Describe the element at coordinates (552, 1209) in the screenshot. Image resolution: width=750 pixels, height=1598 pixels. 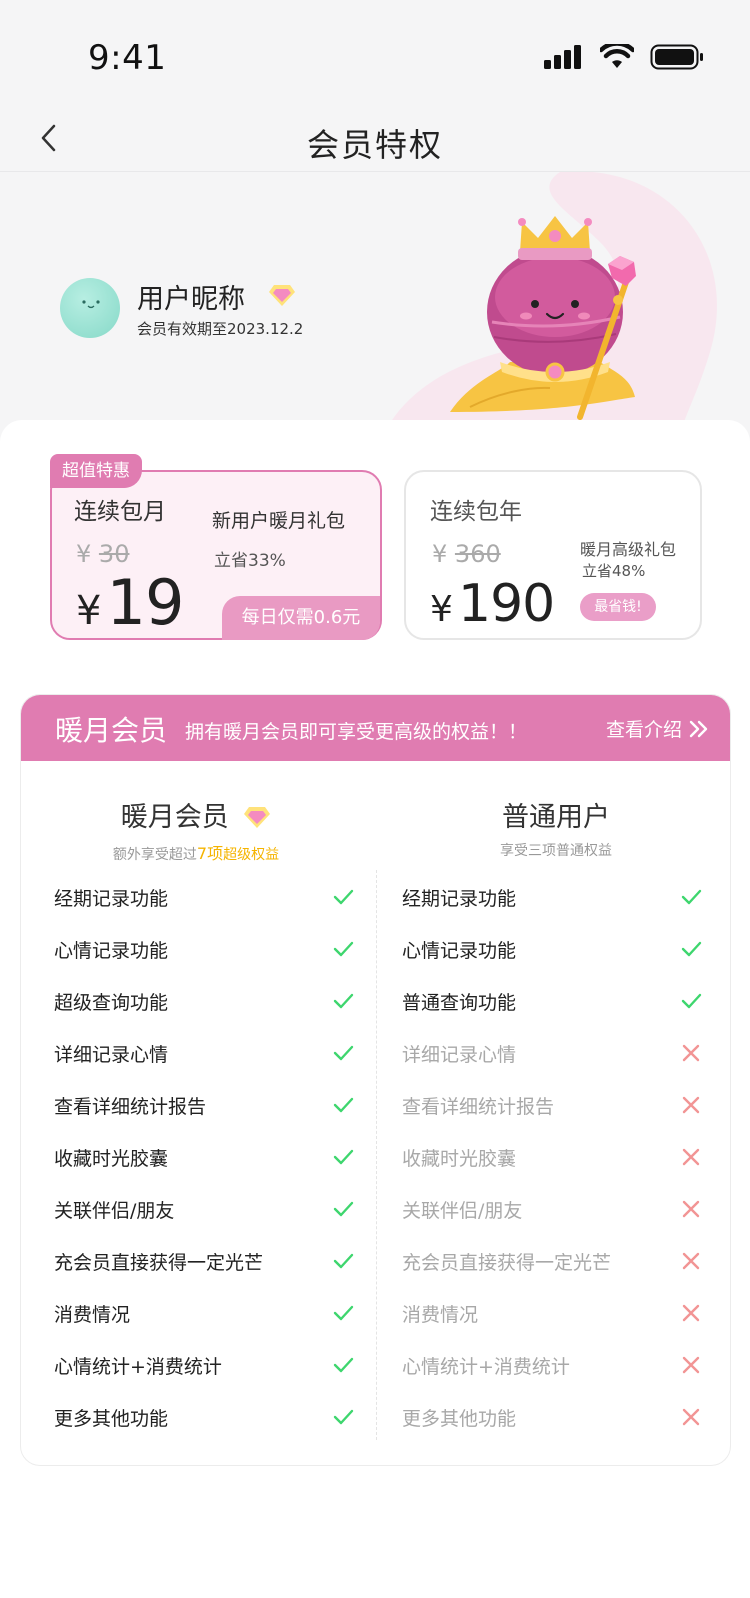
I see `feature-row: 关联伴侣/朋友` at that location.